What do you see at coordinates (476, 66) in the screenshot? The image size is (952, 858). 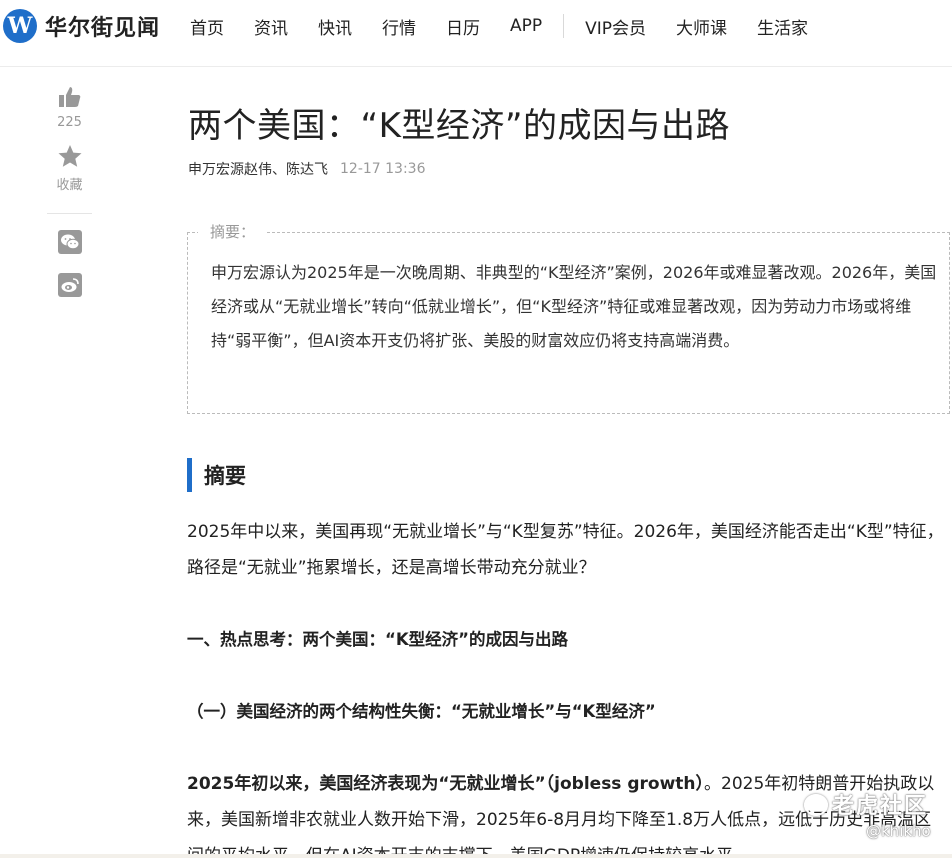 I see `header-divider` at bounding box center [476, 66].